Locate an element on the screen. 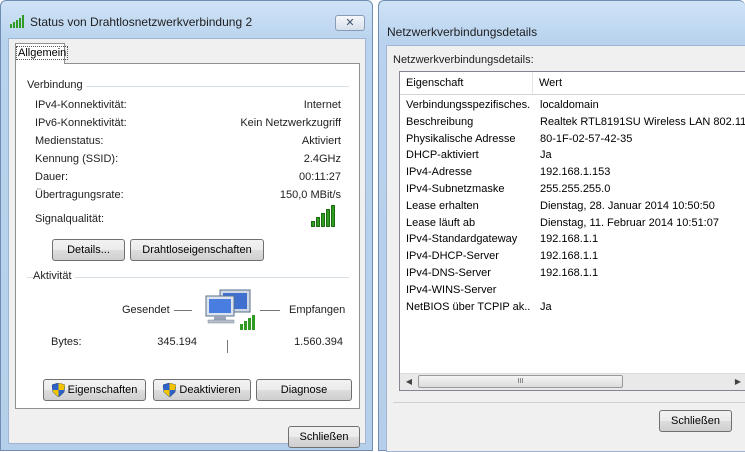 This screenshot has width=745, height=452. sent-connector-line is located at coordinates (183, 310).